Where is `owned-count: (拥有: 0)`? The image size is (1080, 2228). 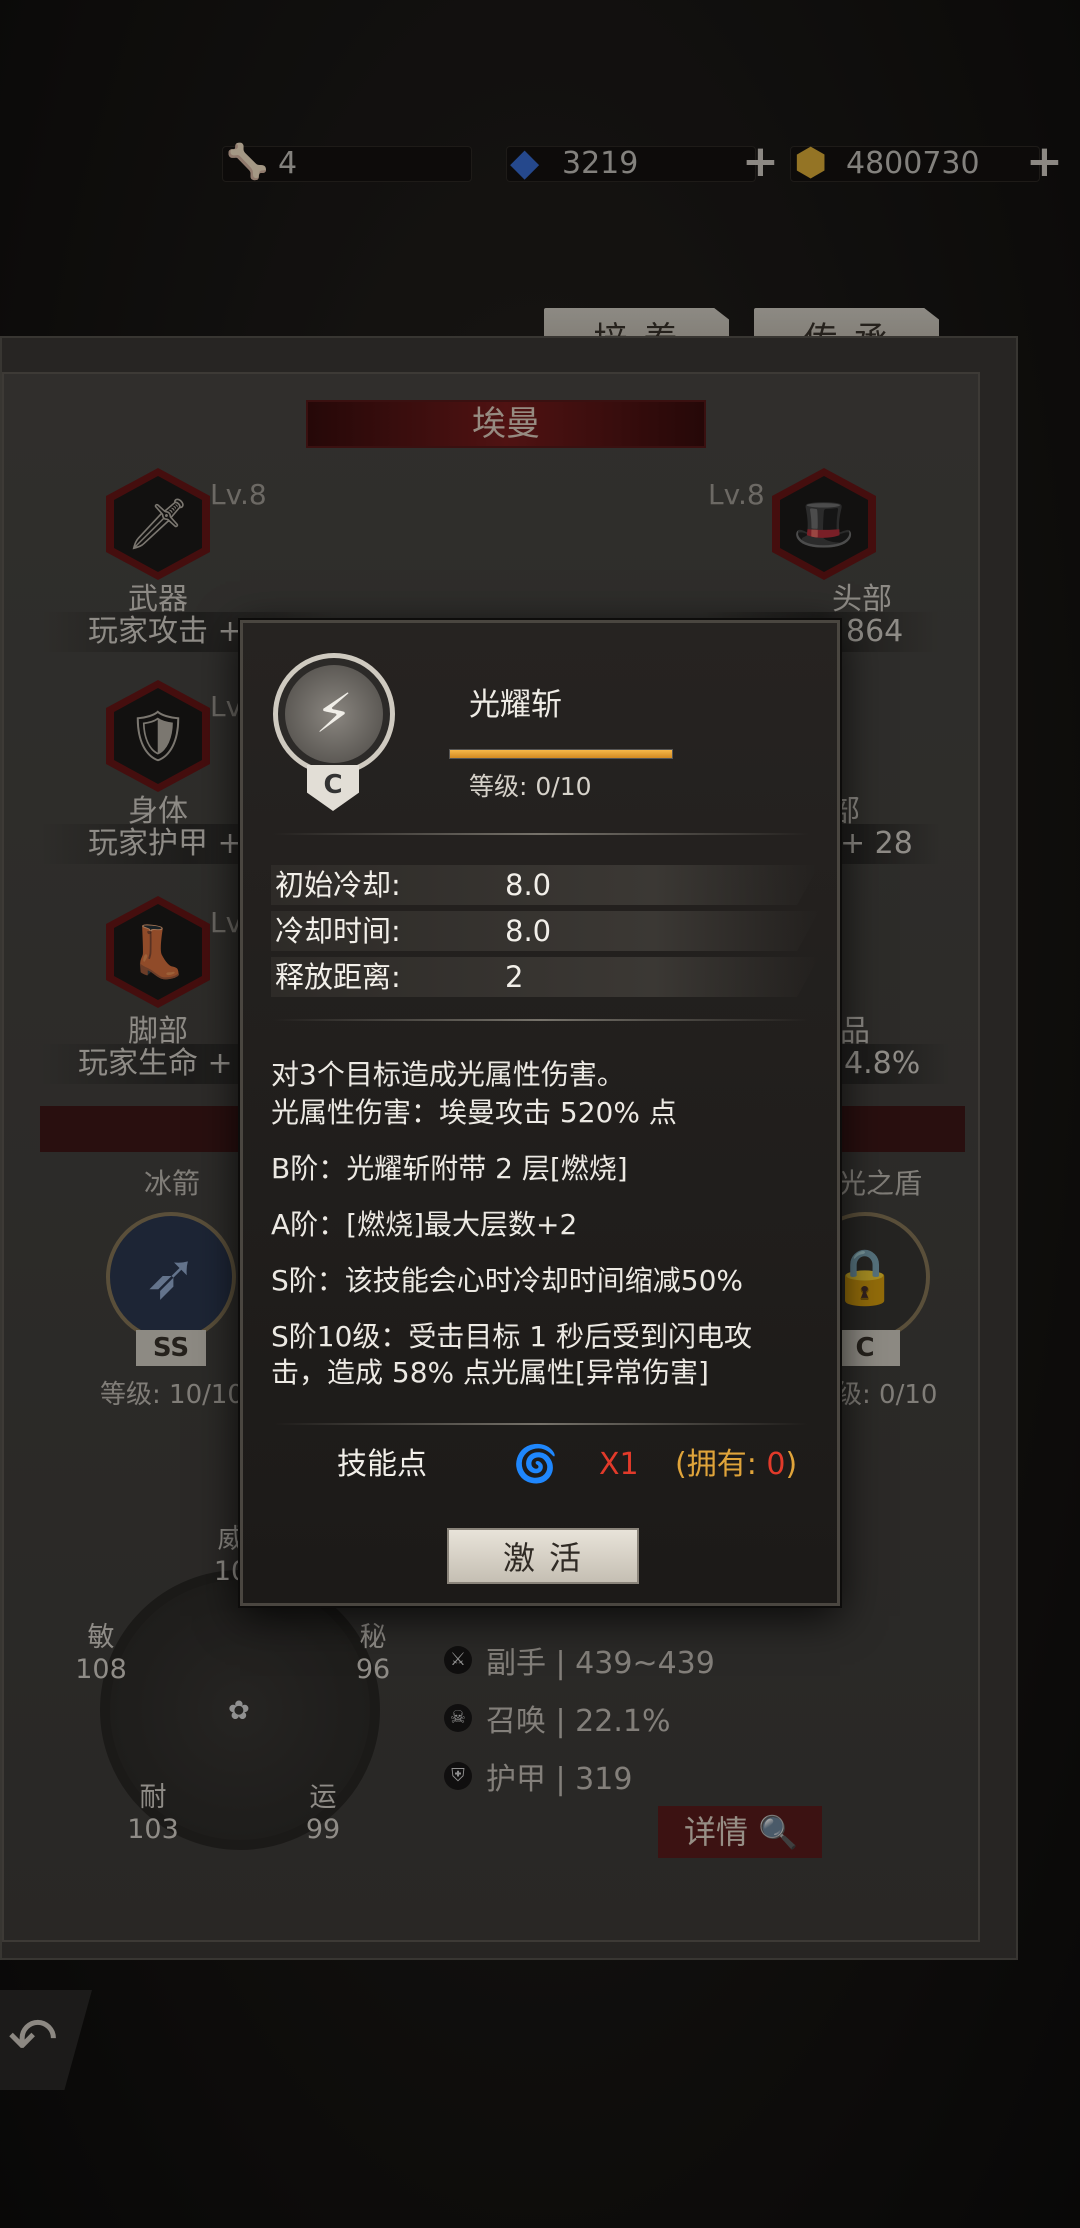 owned-count: (拥有: 0) is located at coordinates (736, 1464).